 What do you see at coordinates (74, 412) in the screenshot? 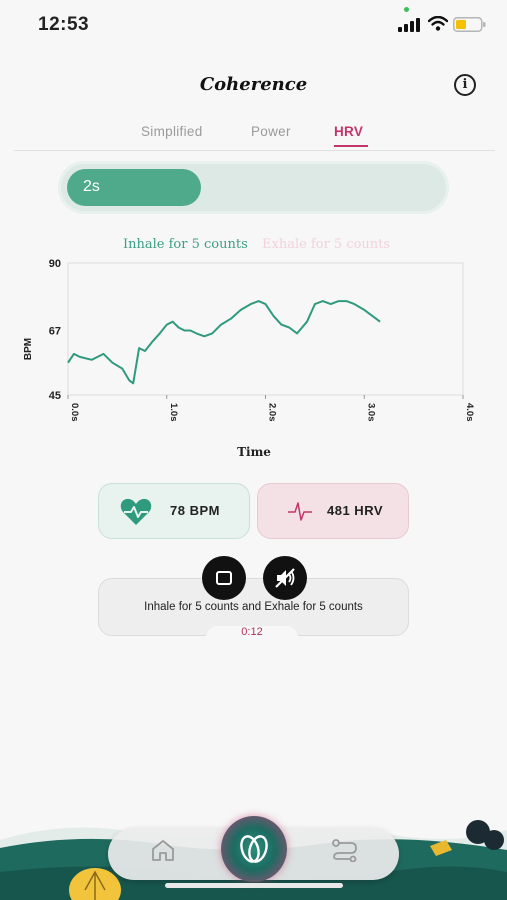
I see `x-tick-label: 0.0s` at bounding box center [74, 412].